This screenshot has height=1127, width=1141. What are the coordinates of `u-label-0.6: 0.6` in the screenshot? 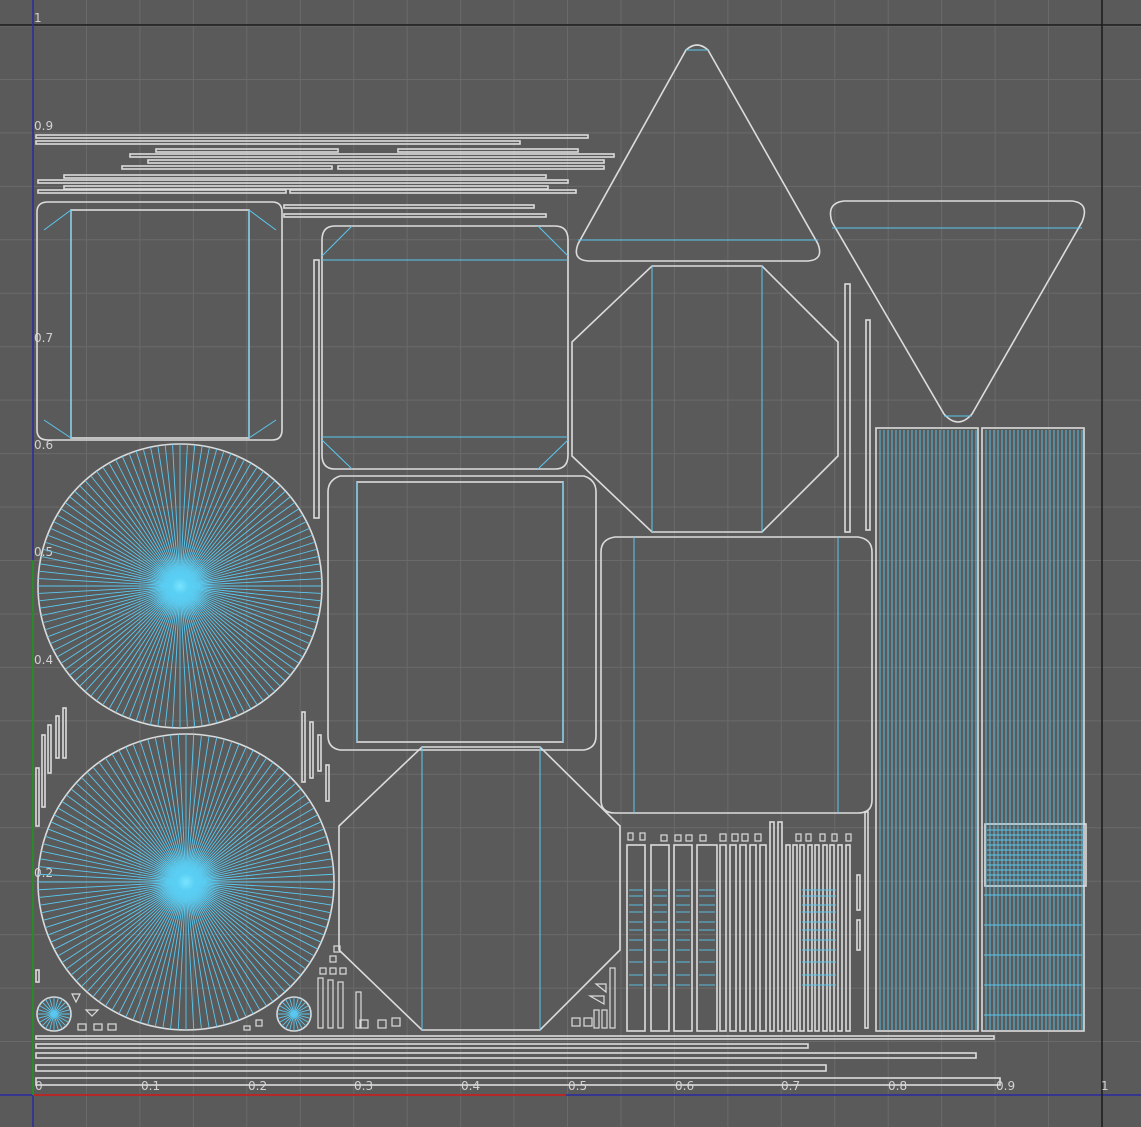 It's located at (684, 1086).